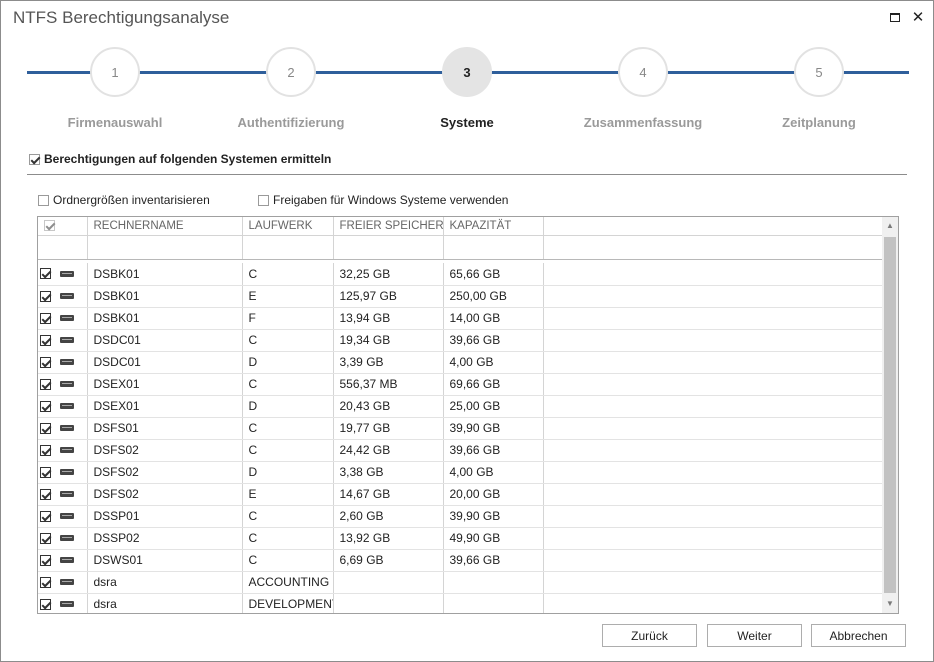 The height and width of the screenshot is (662, 934). I want to click on cell-capacity, so click(493, 603).